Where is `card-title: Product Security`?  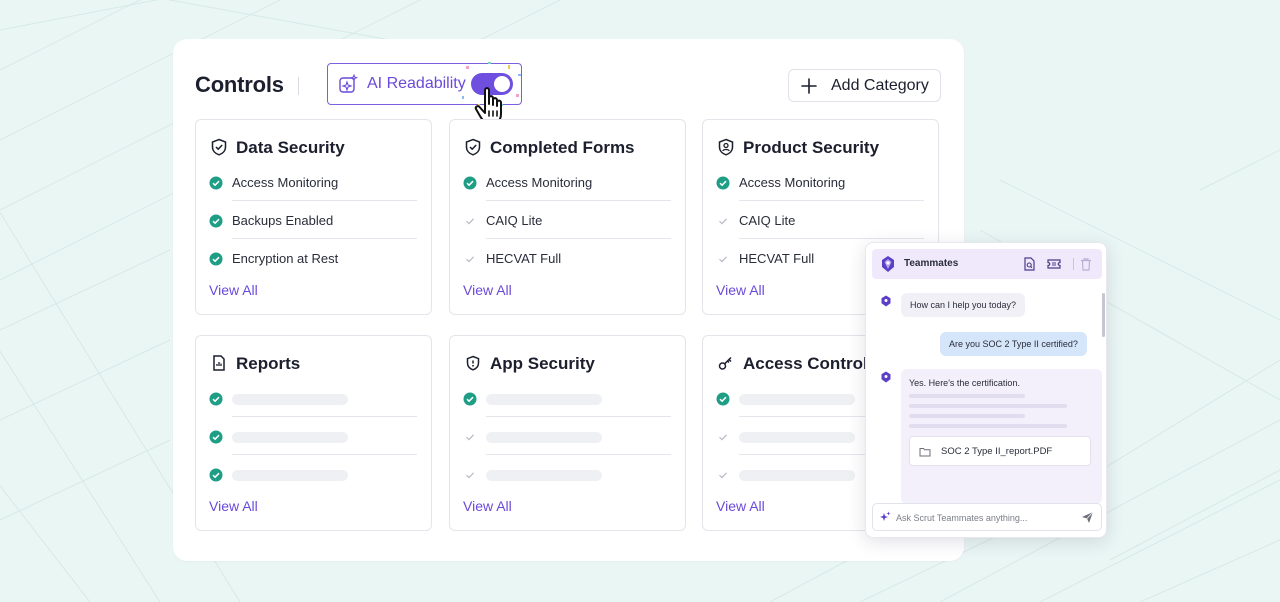 card-title: Product Security is located at coordinates (811, 147).